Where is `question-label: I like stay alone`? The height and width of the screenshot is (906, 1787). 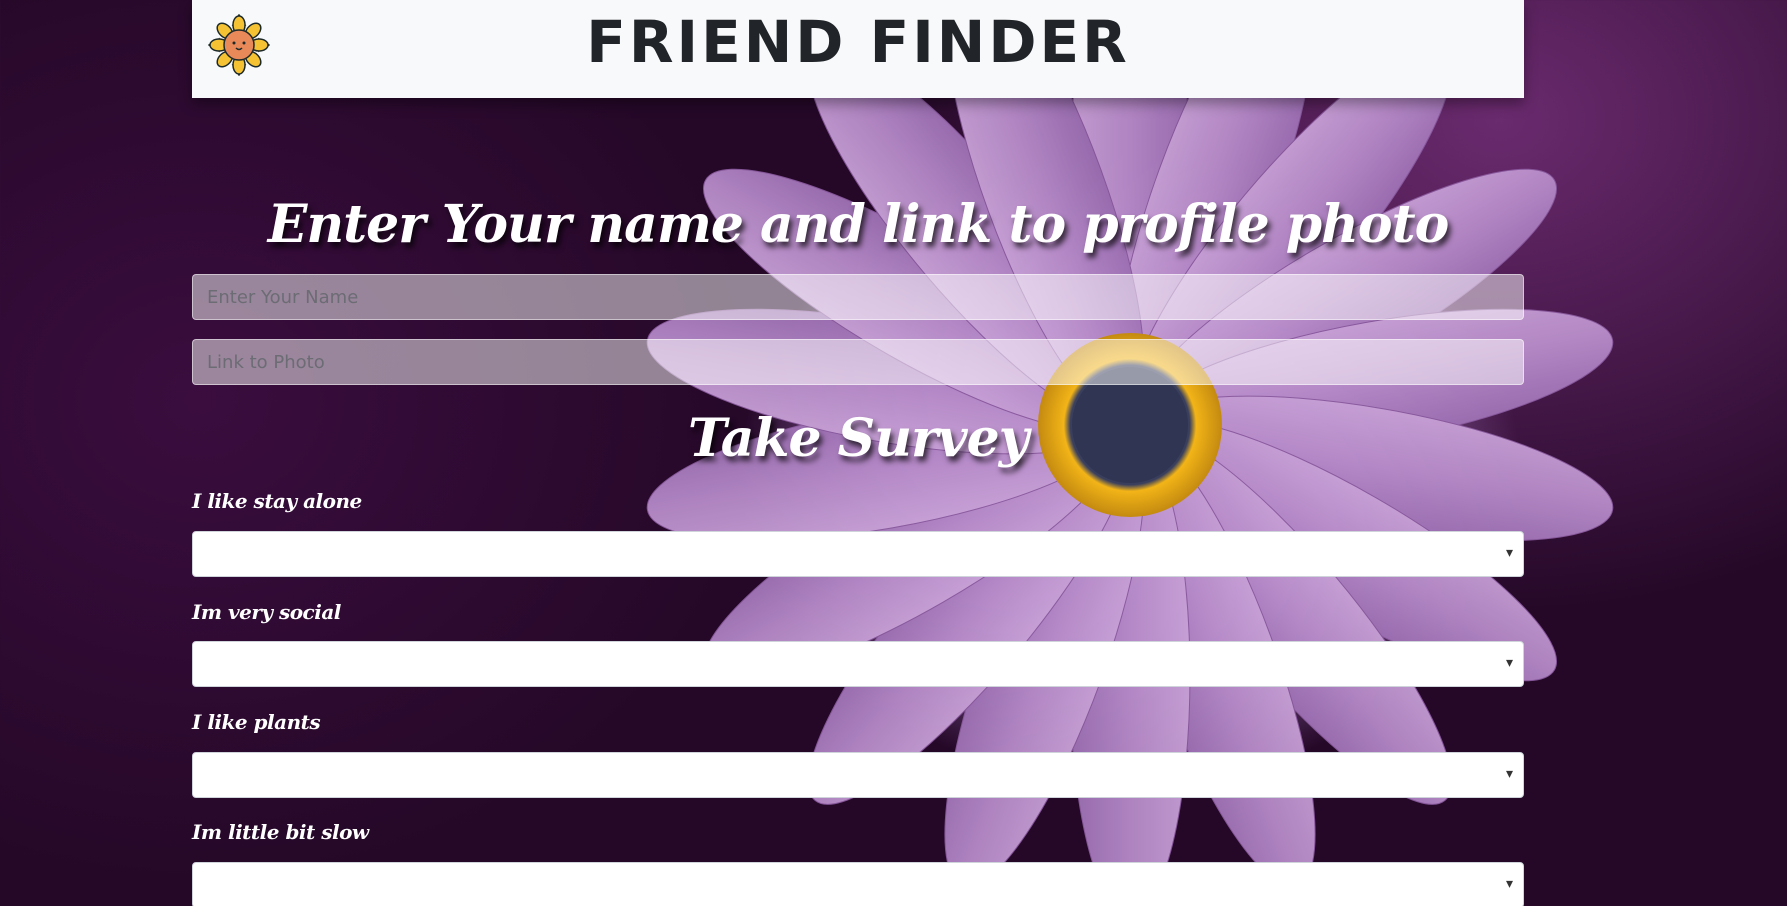
question-label: I like stay alone is located at coordinates (277, 501).